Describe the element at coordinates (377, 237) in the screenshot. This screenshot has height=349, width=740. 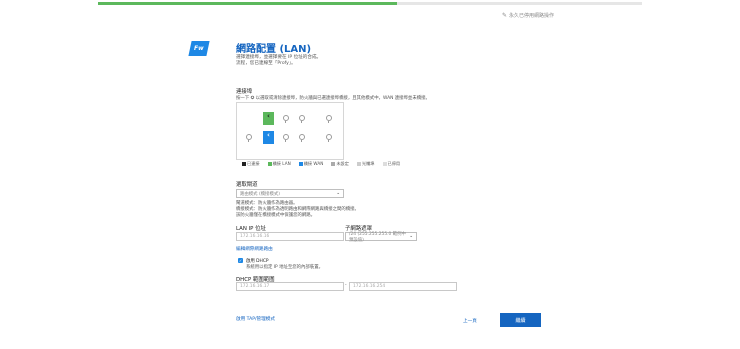
I see `subnet-select-value: /24 (255.255.255.0 範例中預設值)` at that location.